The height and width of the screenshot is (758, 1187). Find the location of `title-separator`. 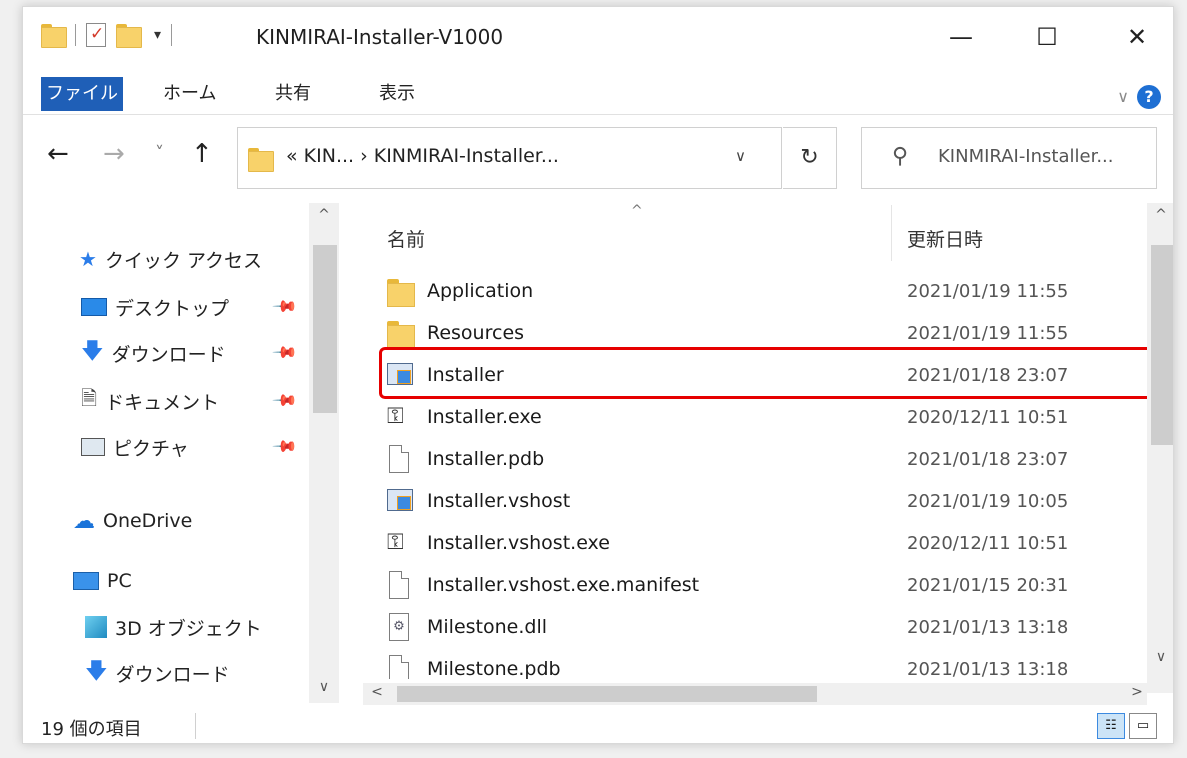

title-separator is located at coordinates (172, 35).